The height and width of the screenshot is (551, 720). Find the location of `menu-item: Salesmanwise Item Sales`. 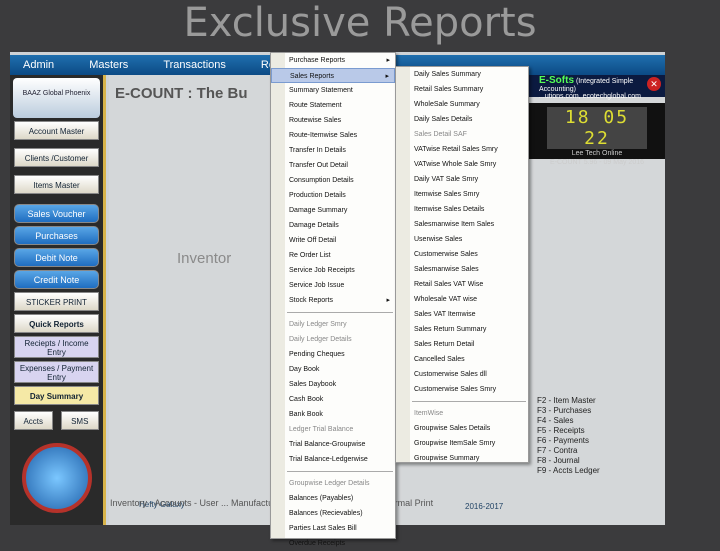

menu-item: Salesmanwise Item Sales is located at coordinates (462, 224).